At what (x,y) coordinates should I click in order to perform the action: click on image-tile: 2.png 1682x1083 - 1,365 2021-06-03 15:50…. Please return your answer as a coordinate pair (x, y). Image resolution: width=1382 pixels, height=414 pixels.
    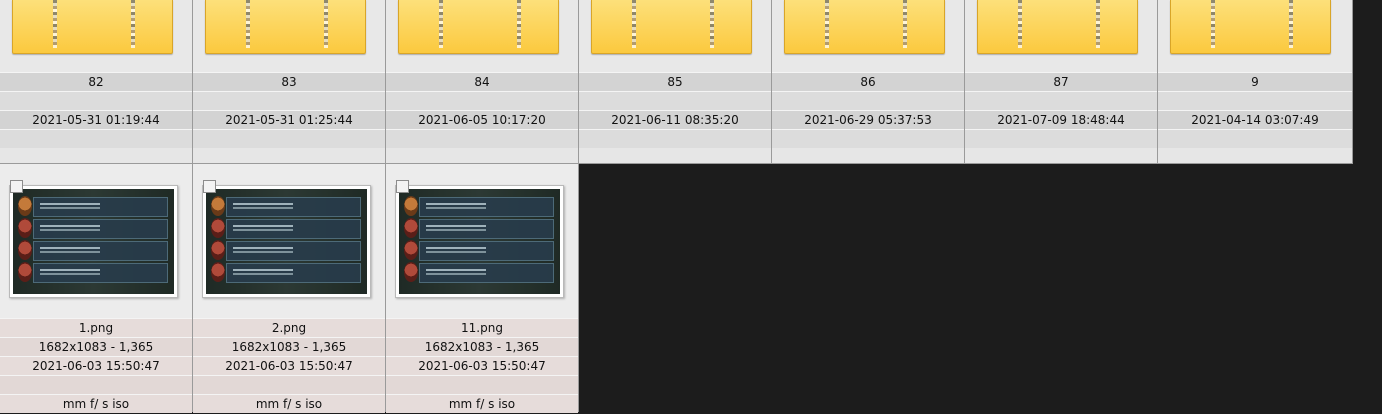
    Looking at the image, I should click on (289, 288).